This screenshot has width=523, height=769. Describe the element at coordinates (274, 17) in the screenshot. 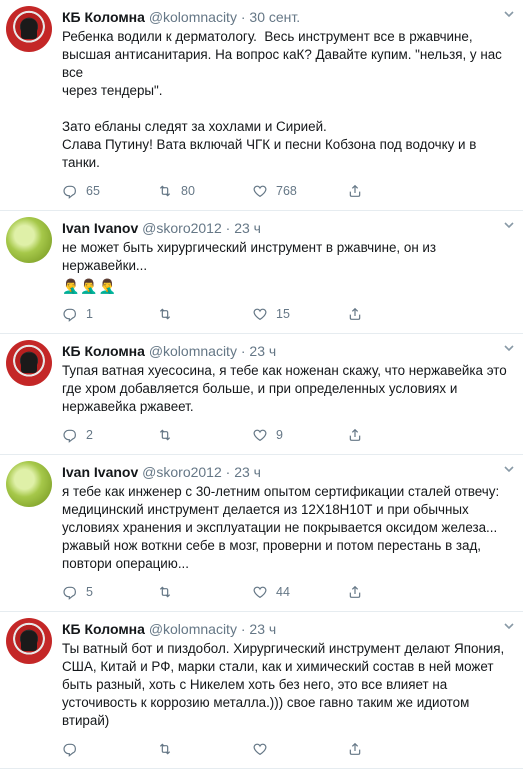

I see `timestamp: 30 сент.` at that location.